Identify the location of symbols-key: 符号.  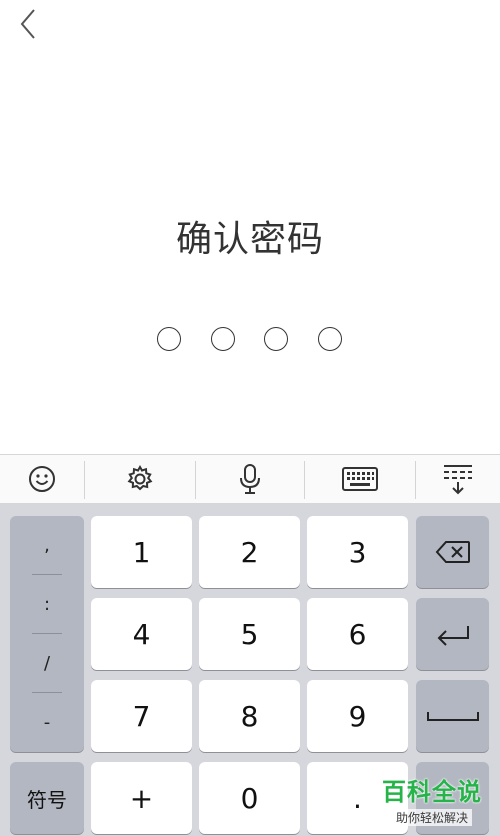
(47, 798).